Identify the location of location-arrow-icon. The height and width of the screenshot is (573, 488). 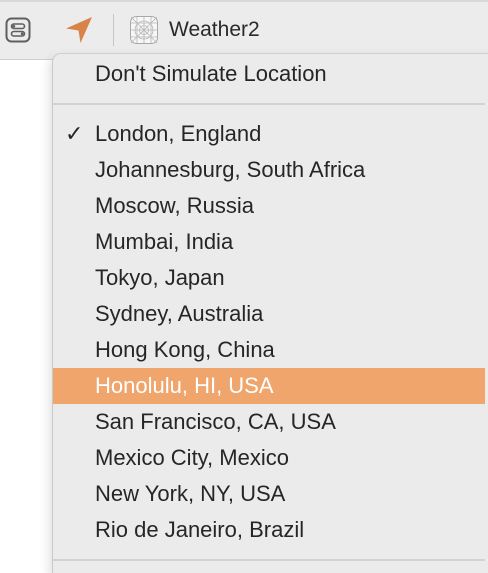
(79, 30).